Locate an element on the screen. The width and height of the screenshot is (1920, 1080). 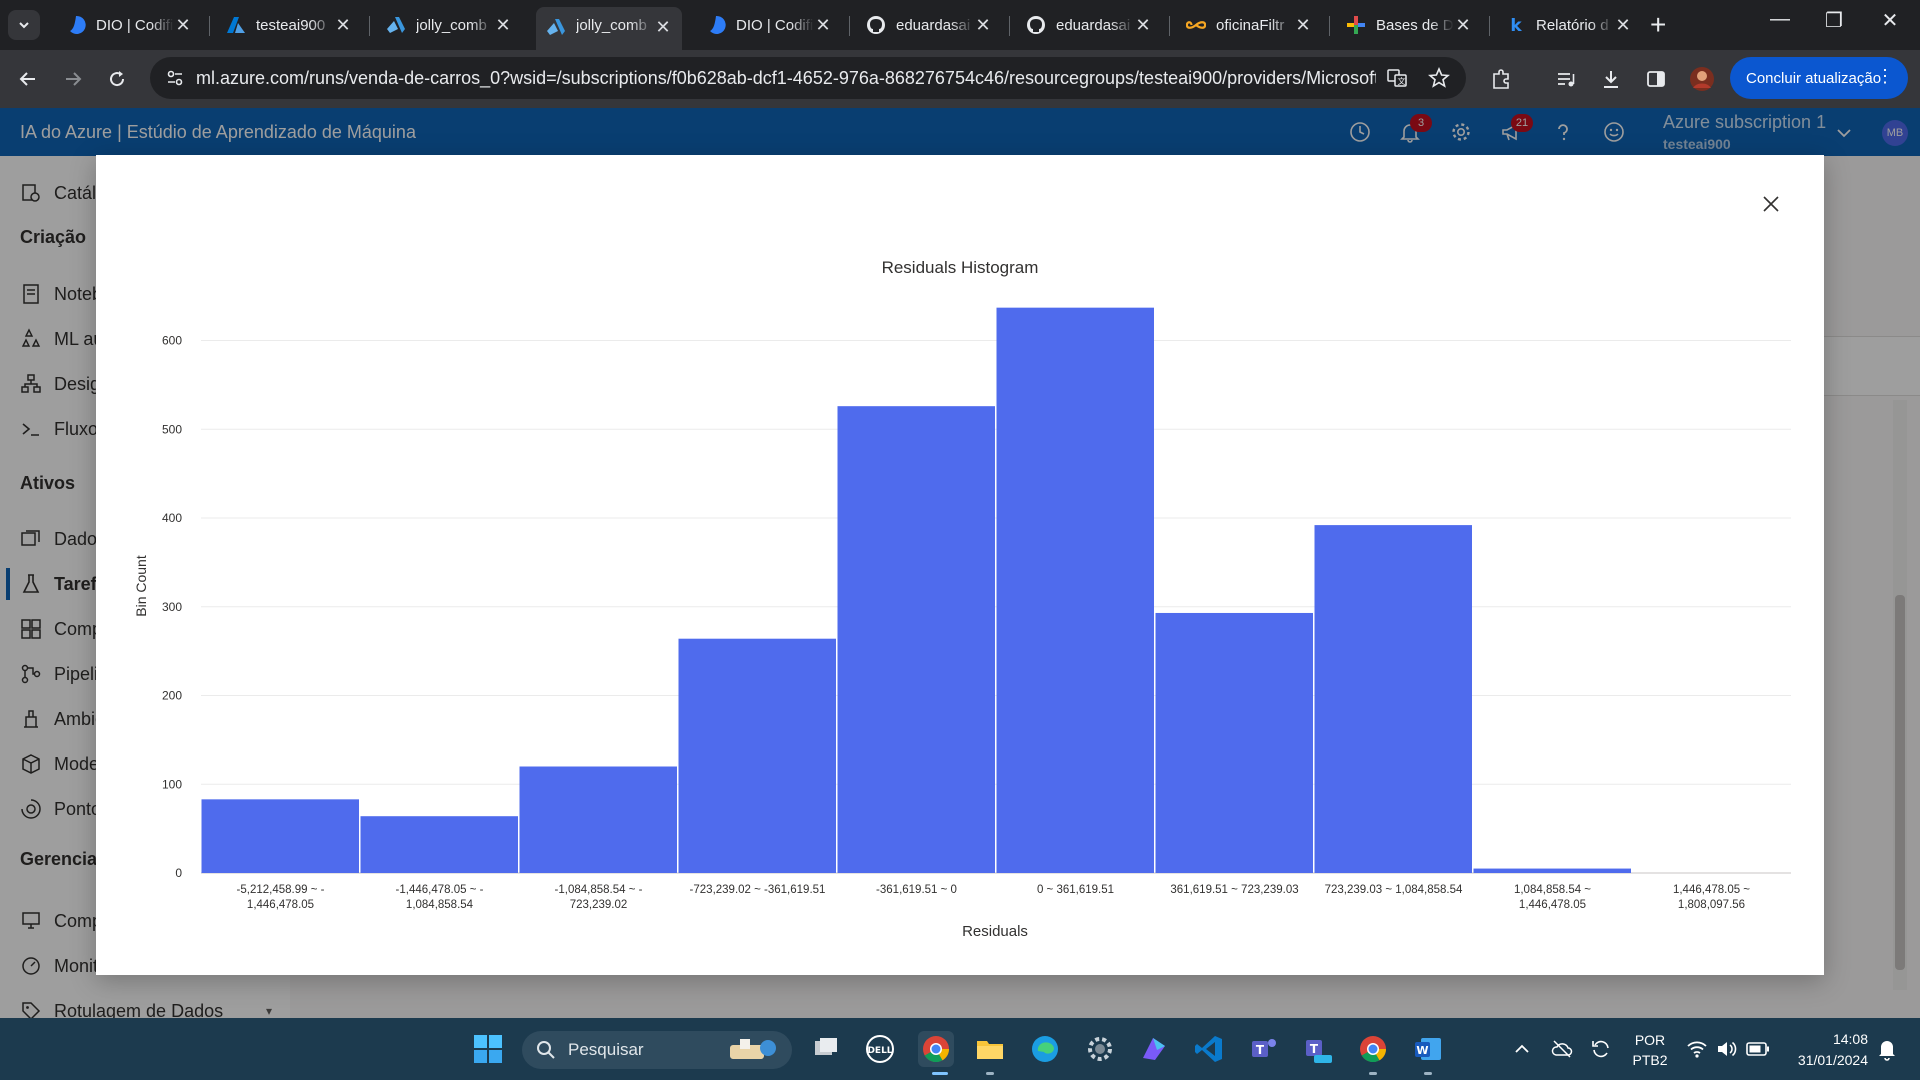
browser-tab: k Relatório d ✕ is located at coordinates (1569, 25).